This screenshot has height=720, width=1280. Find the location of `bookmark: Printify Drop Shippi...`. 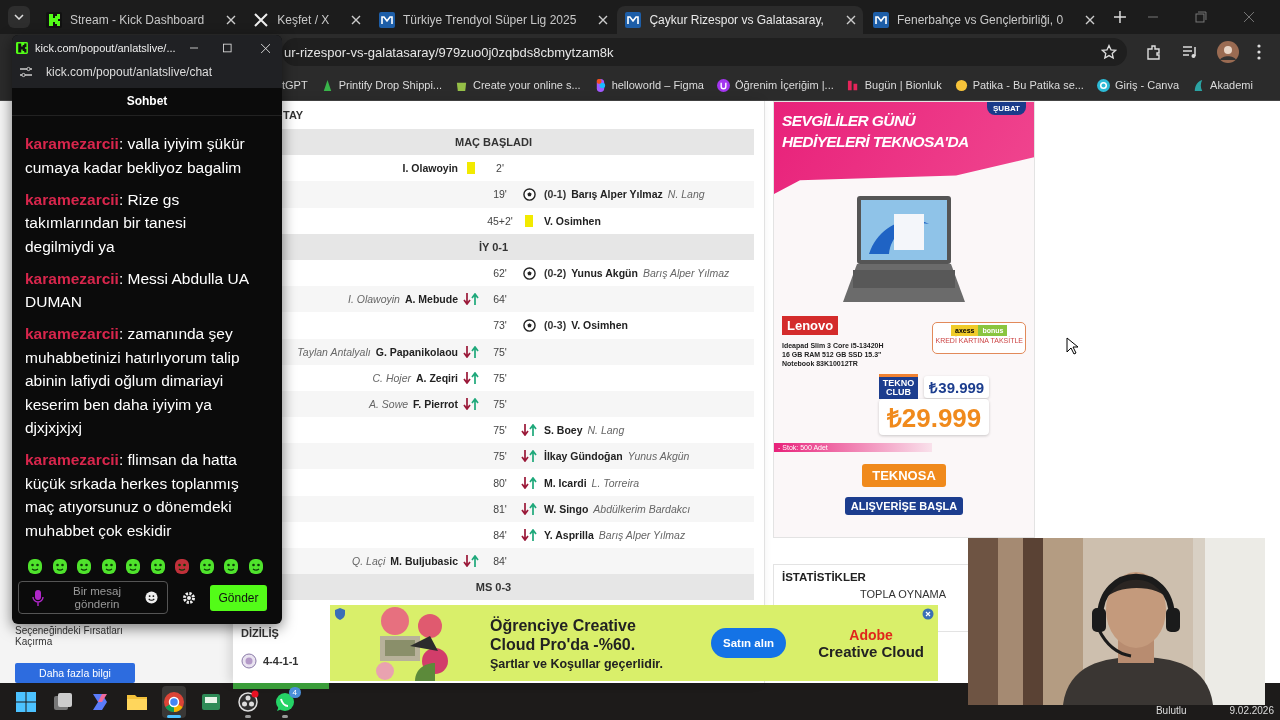

bookmark: Printify Drop Shippi... is located at coordinates (381, 85).